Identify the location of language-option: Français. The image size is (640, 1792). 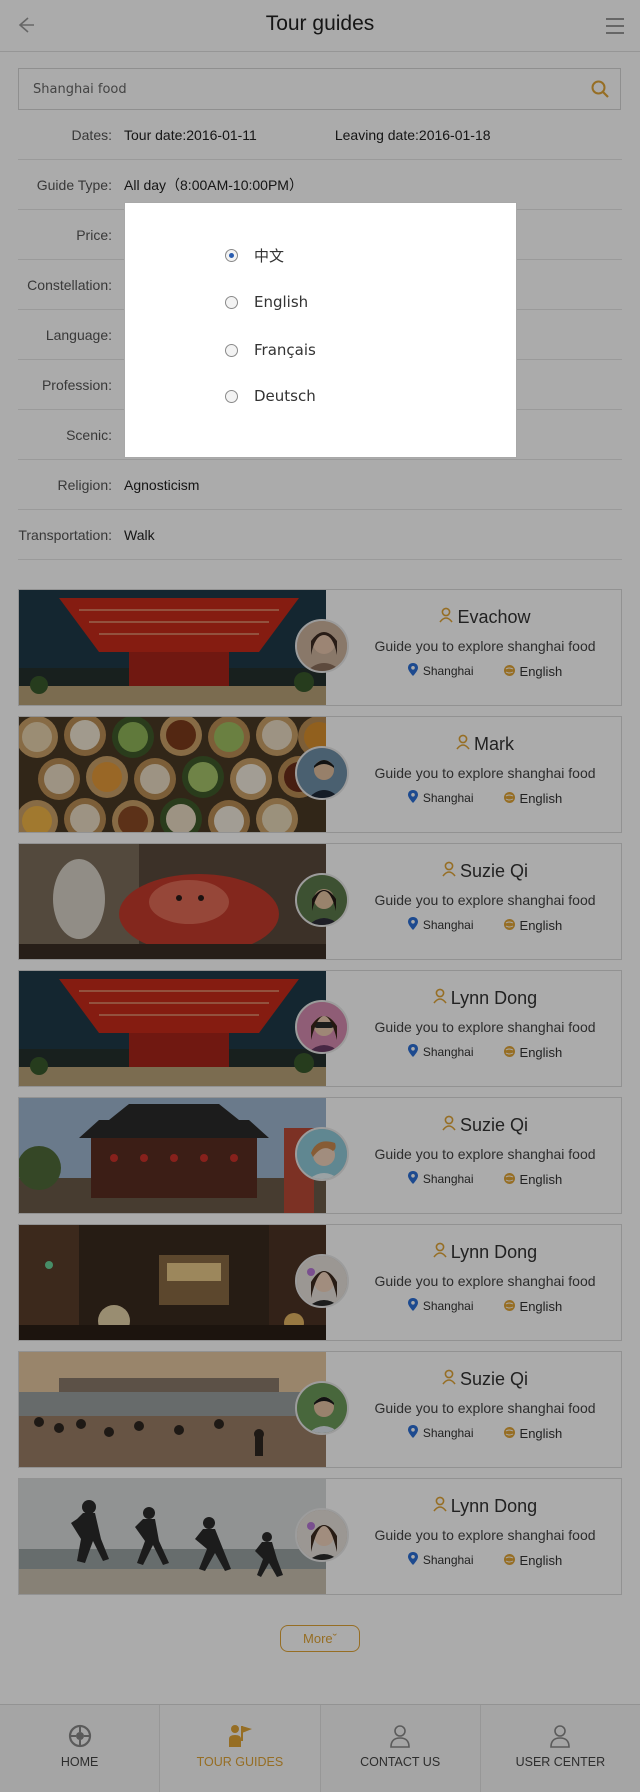
(270, 350).